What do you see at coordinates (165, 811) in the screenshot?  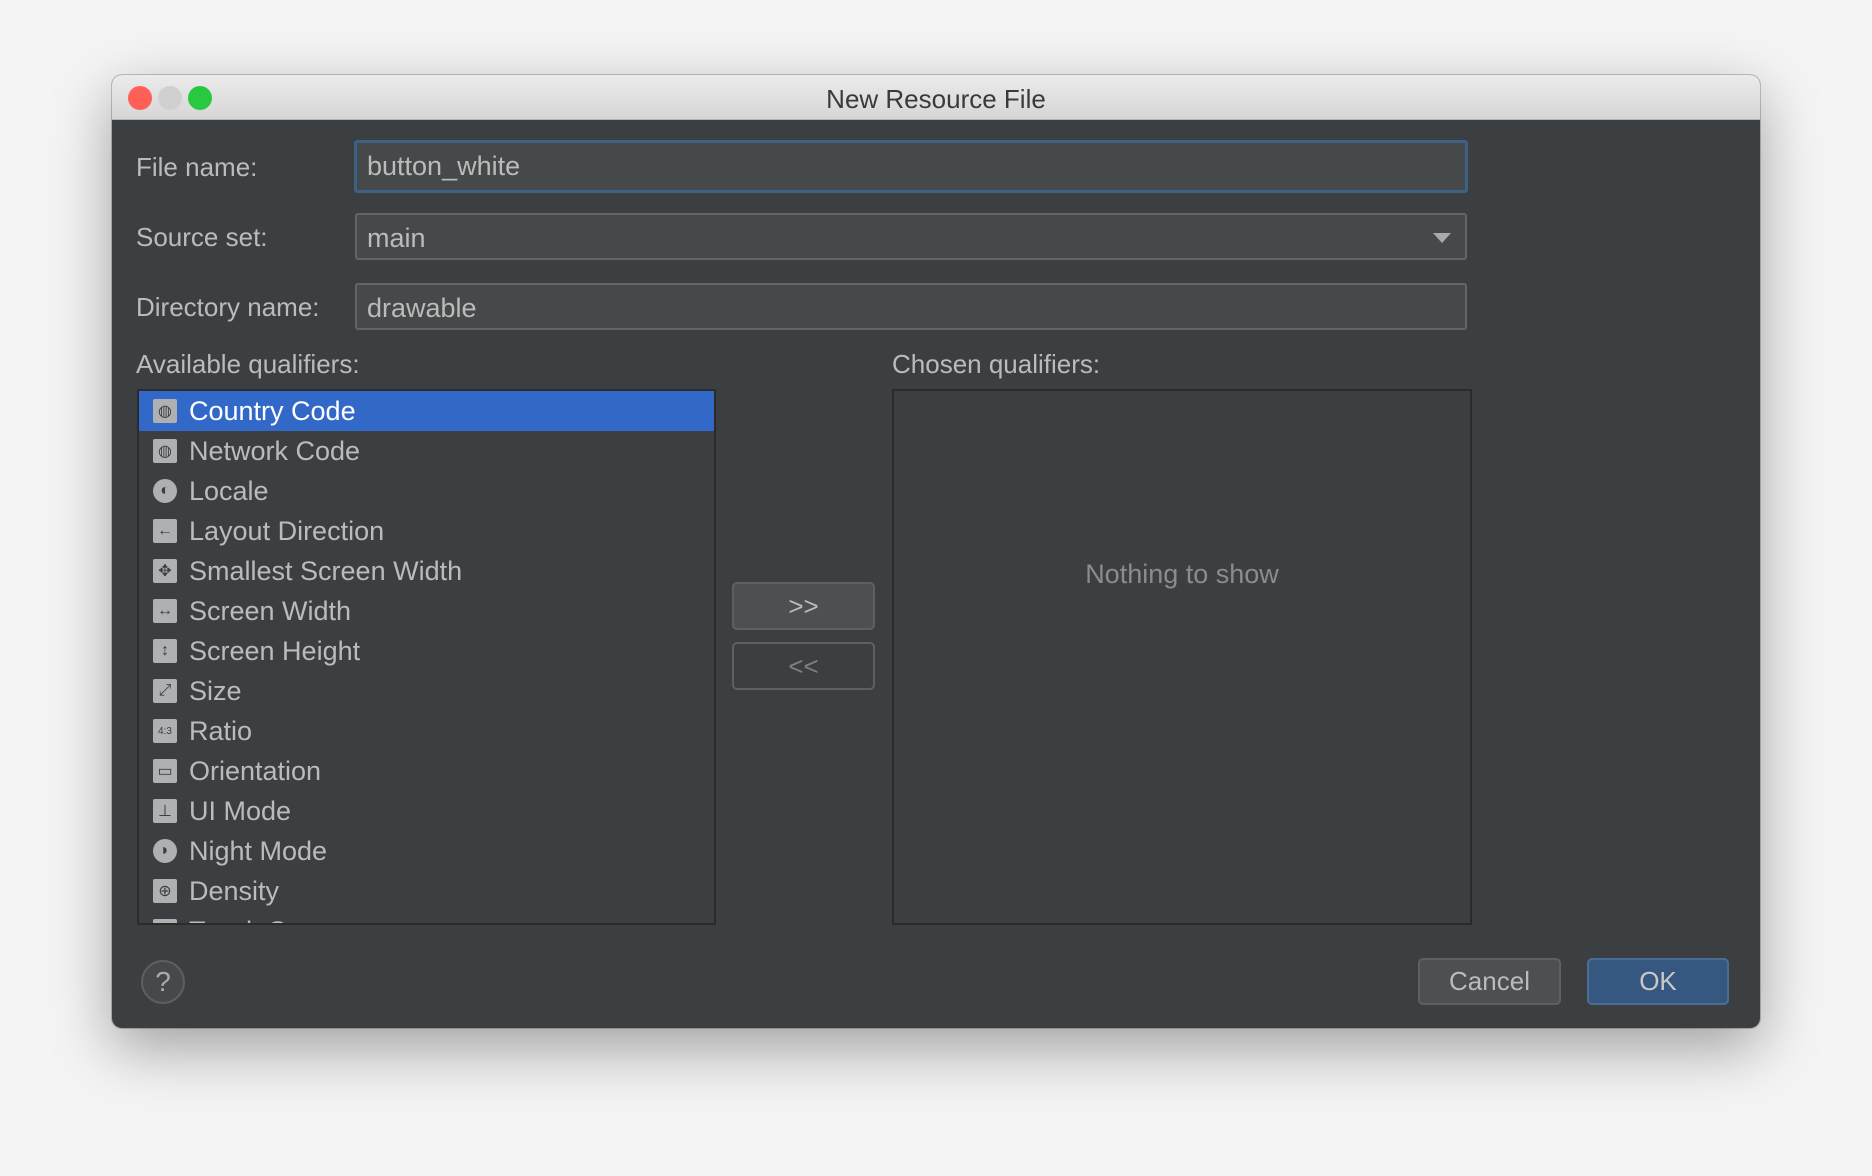 I see `ui-mode-icon: ⊥` at bounding box center [165, 811].